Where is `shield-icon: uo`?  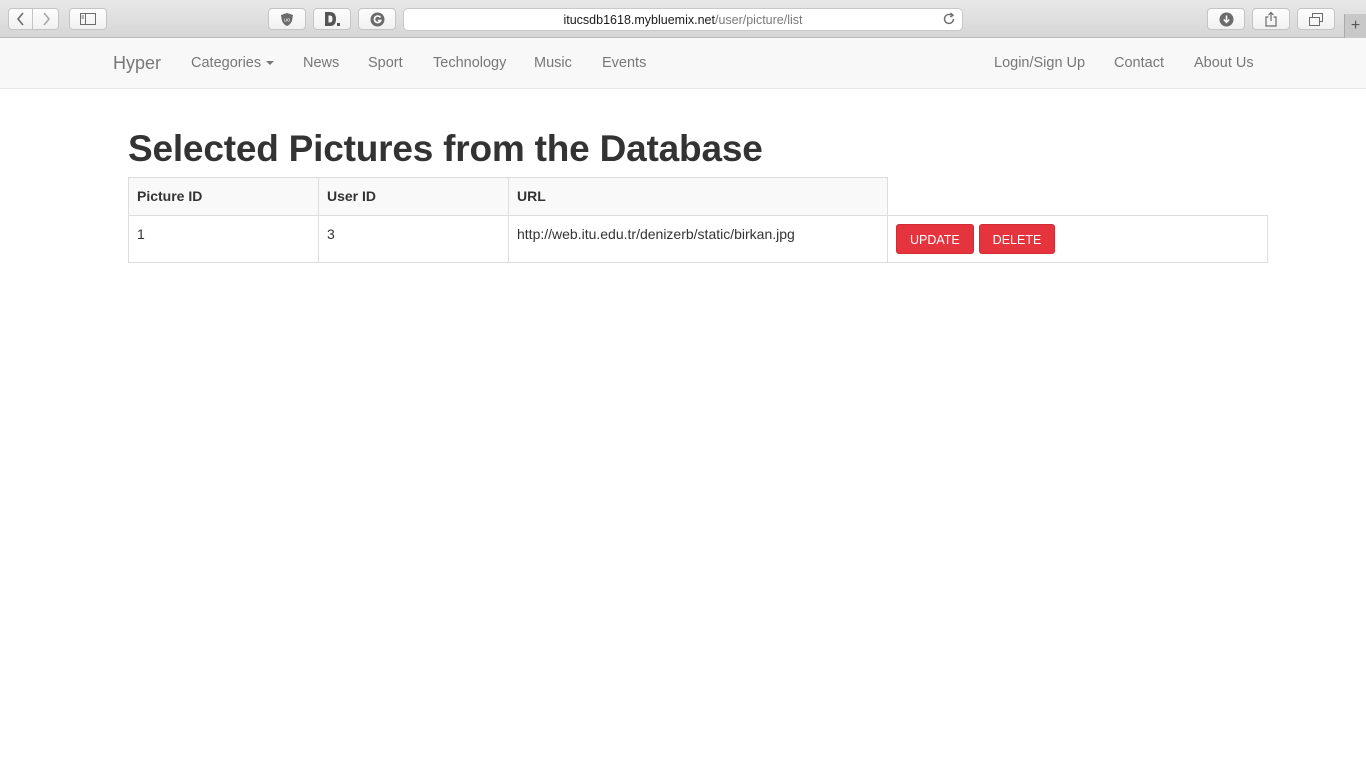
shield-icon: uo is located at coordinates (287, 19).